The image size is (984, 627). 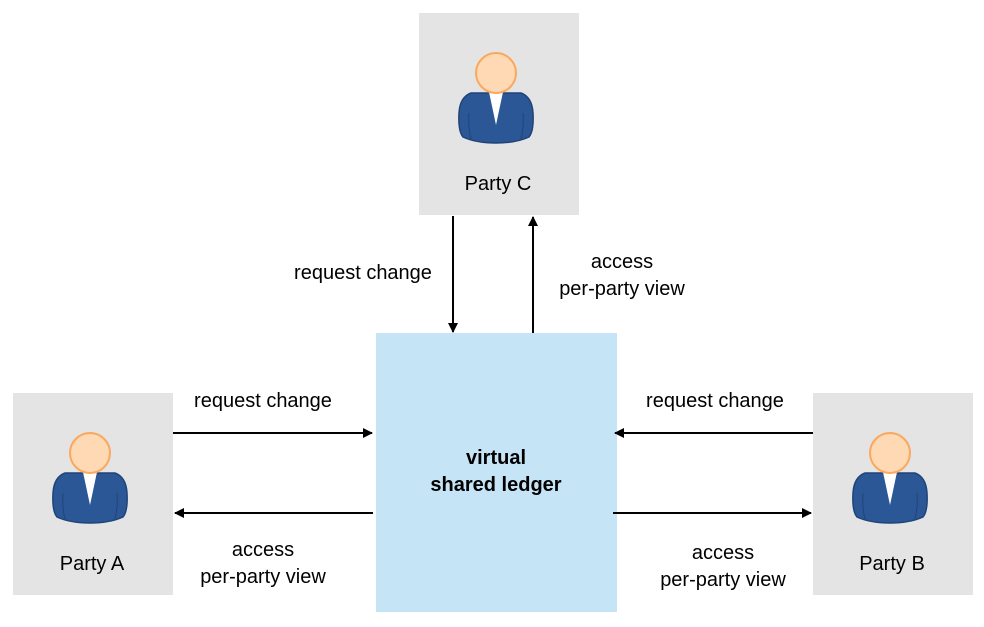 I want to click on party-c-node: Party C, so click(x=499, y=114).